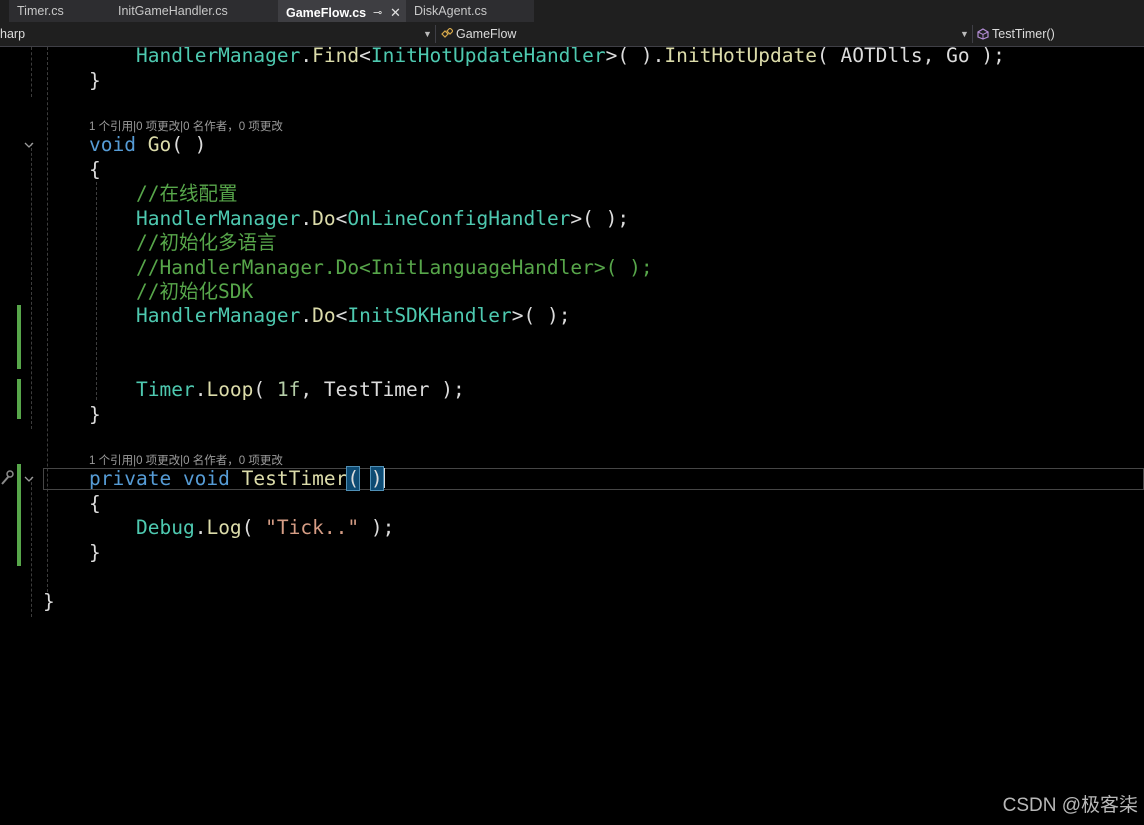 This screenshot has width=1144, height=825. I want to click on tab-diskagent-cs: DiskAgent.cs, so click(470, 11).